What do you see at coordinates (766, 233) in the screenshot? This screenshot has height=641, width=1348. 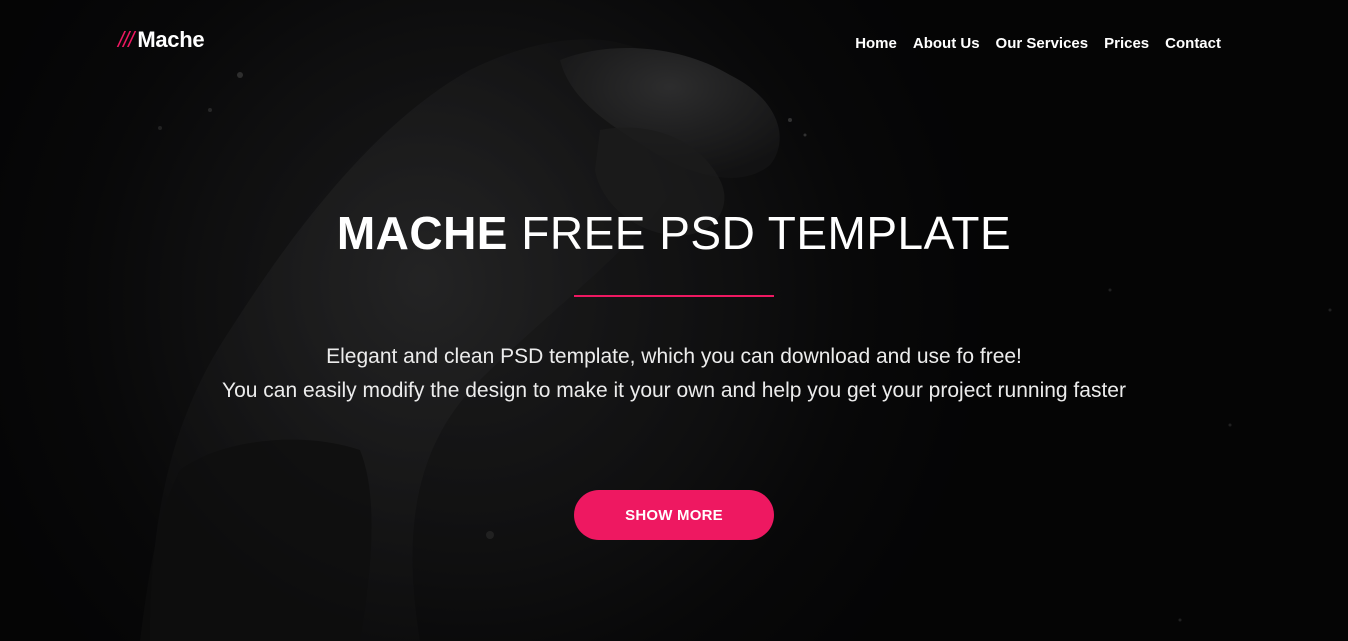 I see `hero-title-light: FREE PSD TEMPLATE` at bounding box center [766, 233].